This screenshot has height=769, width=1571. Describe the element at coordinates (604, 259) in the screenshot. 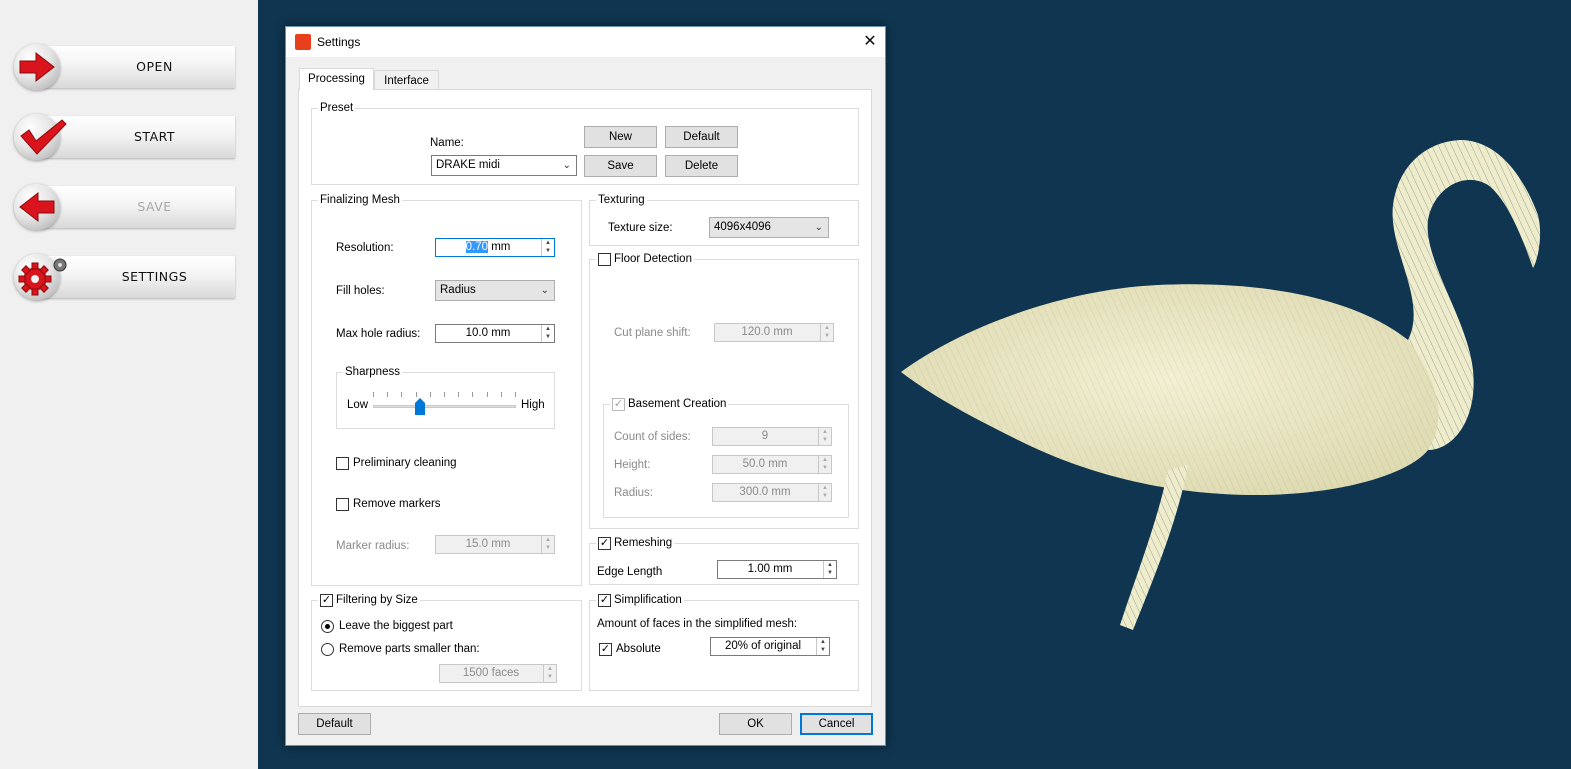

I see `floor-detection-checkbox` at that location.